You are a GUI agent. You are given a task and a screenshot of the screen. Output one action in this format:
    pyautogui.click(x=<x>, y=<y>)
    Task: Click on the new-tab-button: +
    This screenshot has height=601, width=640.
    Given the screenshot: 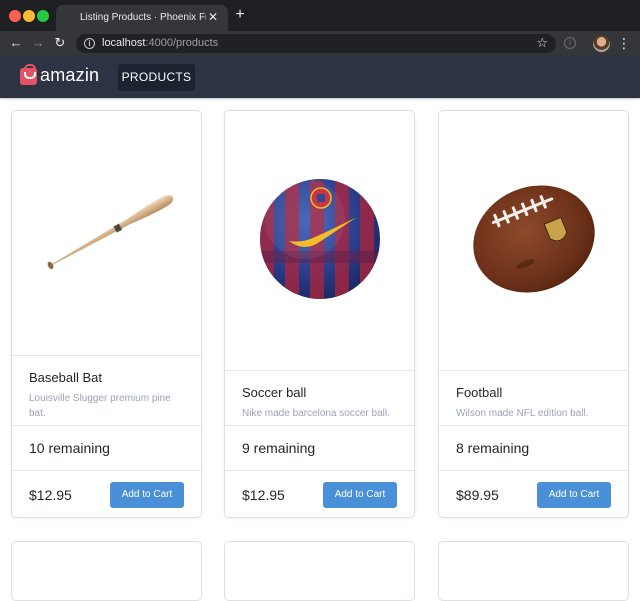 What is the action you would take?
    pyautogui.click(x=240, y=15)
    